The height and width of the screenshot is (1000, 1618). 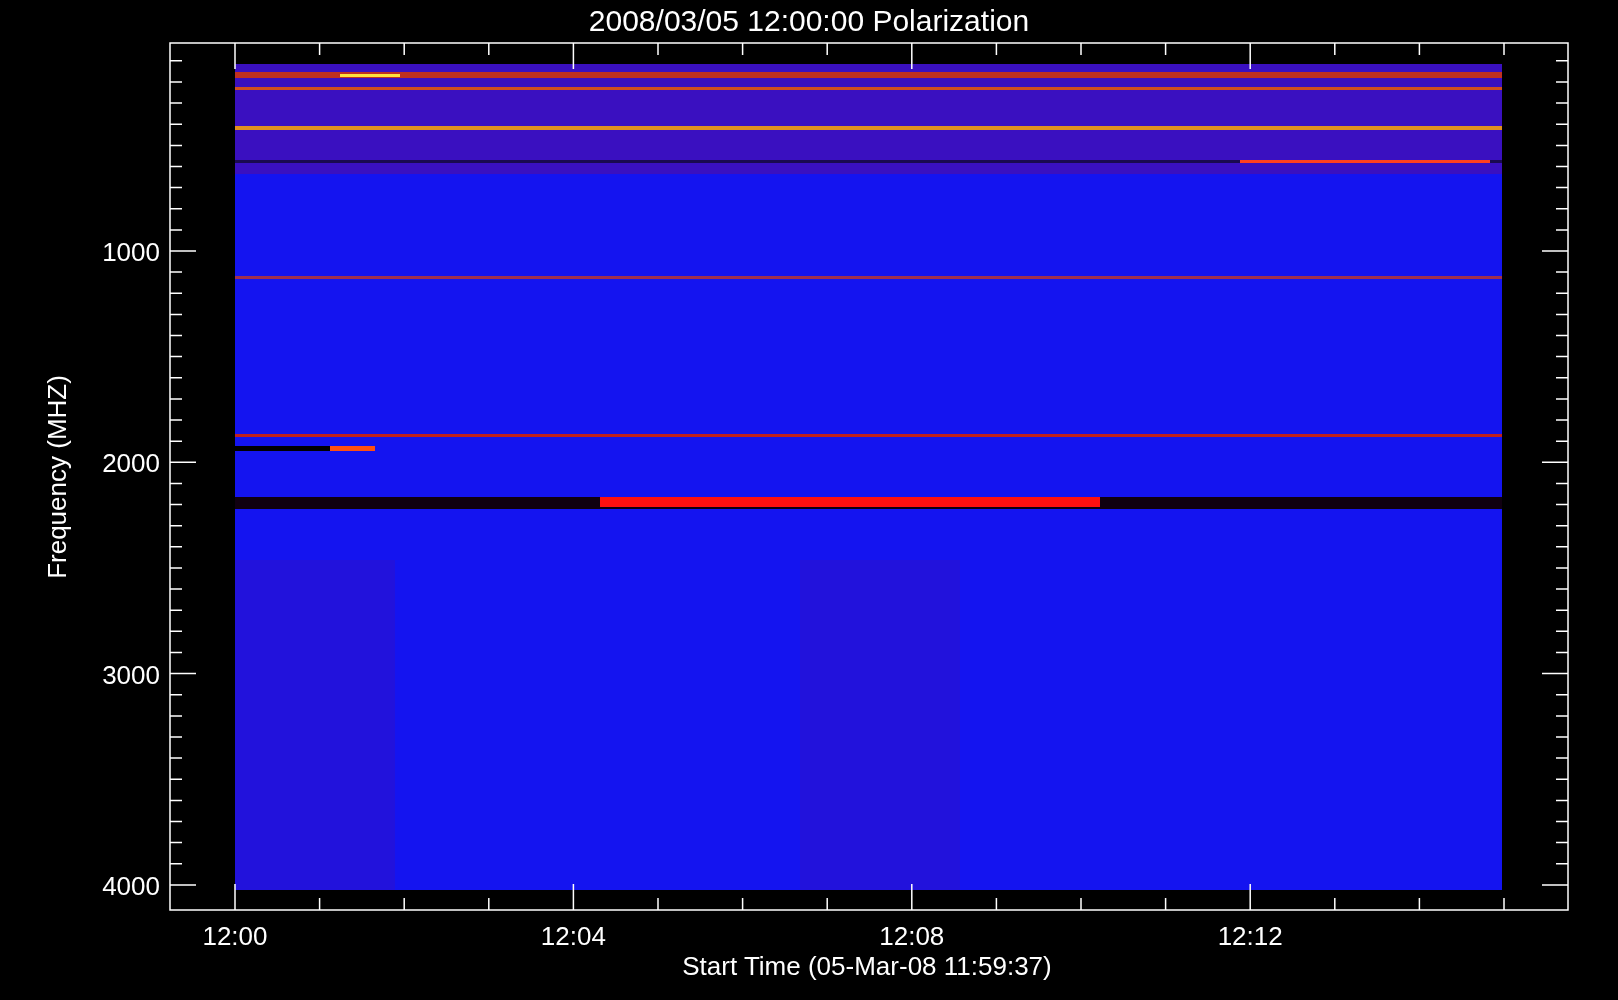 I want to click on plot-title: 2008/03/05 12:00:00 Polarization, so click(x=809, y=20).